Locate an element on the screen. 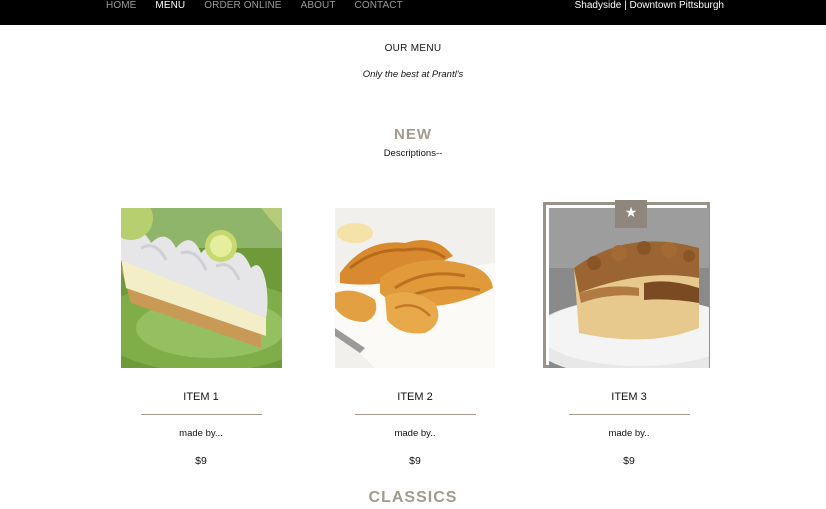 The width and height of the screenshot is (826, 509). coffee-cake-image is located at coordinates (629, 288).